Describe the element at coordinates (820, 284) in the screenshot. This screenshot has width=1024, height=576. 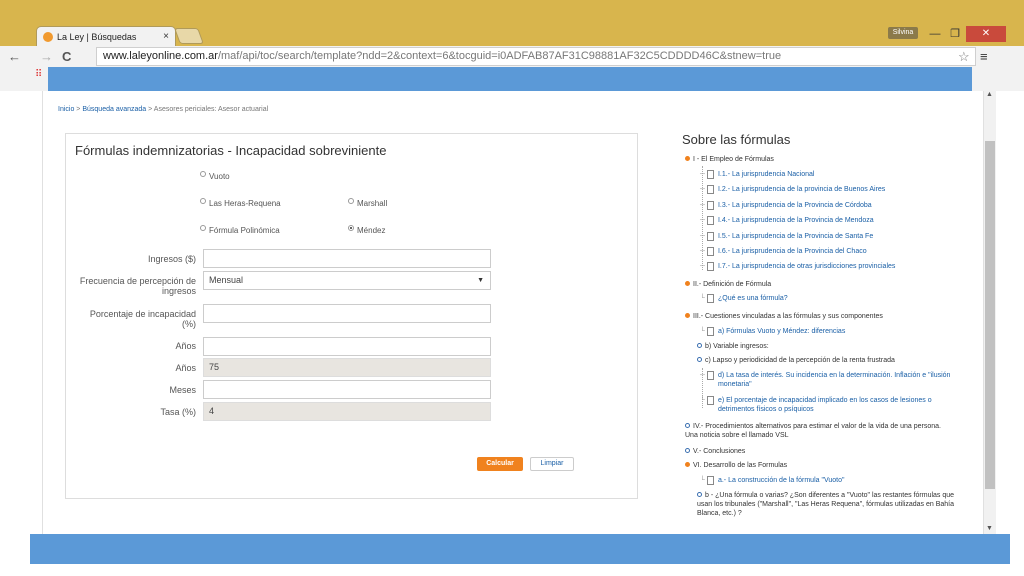
I see `section-definicion-formula: II.- Definición de Fórmula` at that location.